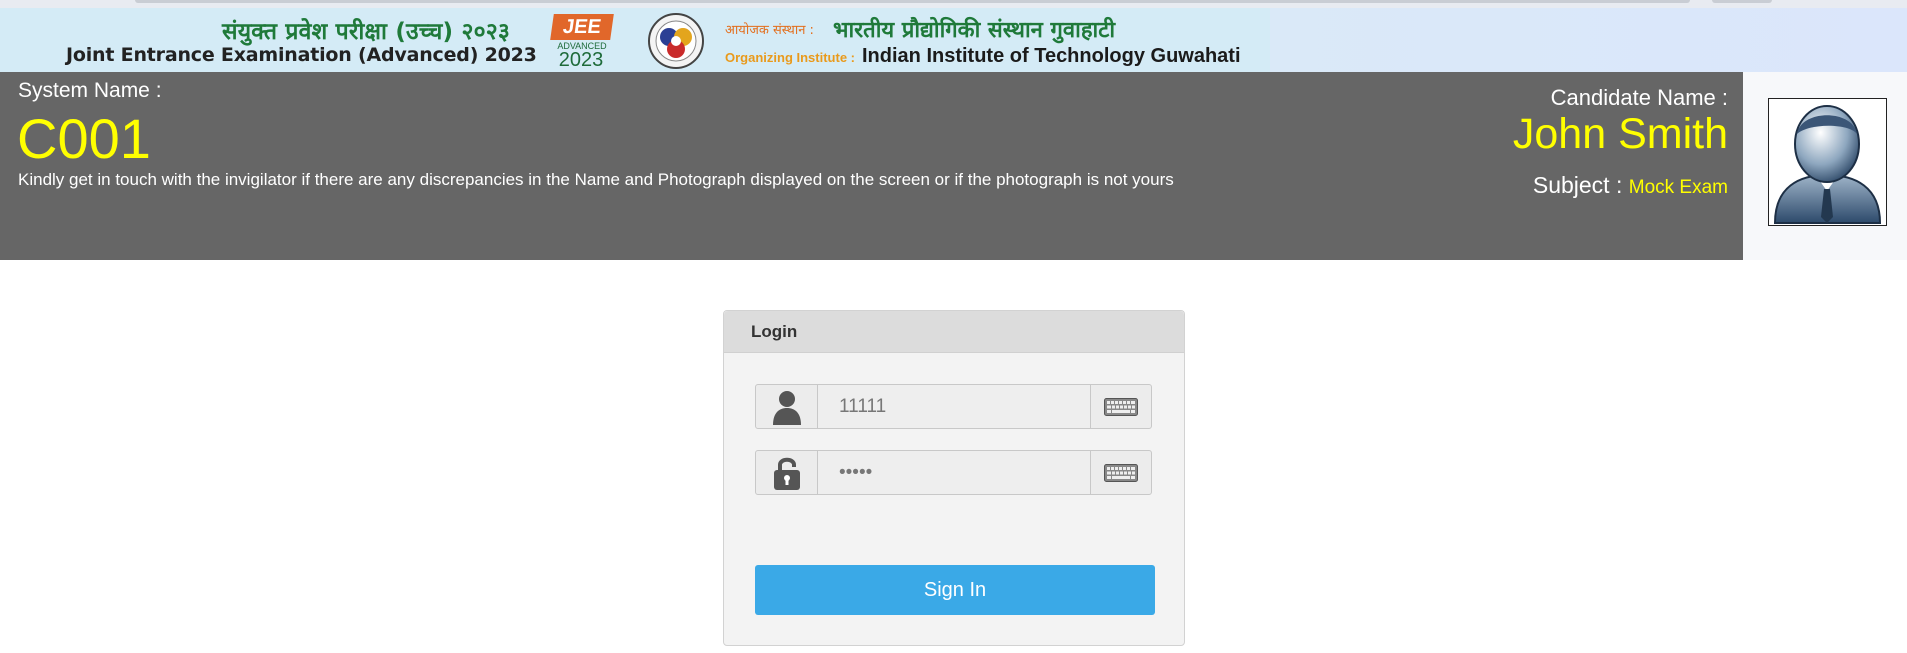 This screenshot has height=653, width=1907. Describe the element at coordinates (774, 331) in the screenshot. I see `login-title: Login` at that location.